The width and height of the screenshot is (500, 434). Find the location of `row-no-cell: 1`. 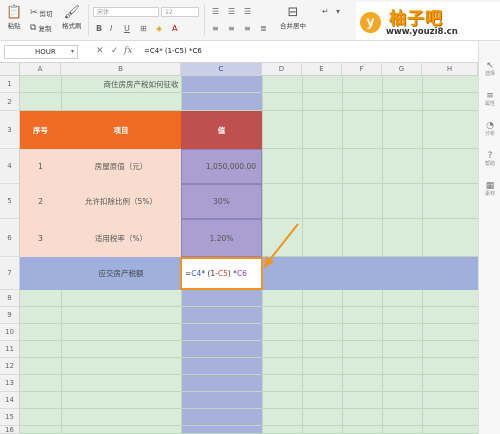

row-no-cell: 1 is located at coordinates (40, 166).